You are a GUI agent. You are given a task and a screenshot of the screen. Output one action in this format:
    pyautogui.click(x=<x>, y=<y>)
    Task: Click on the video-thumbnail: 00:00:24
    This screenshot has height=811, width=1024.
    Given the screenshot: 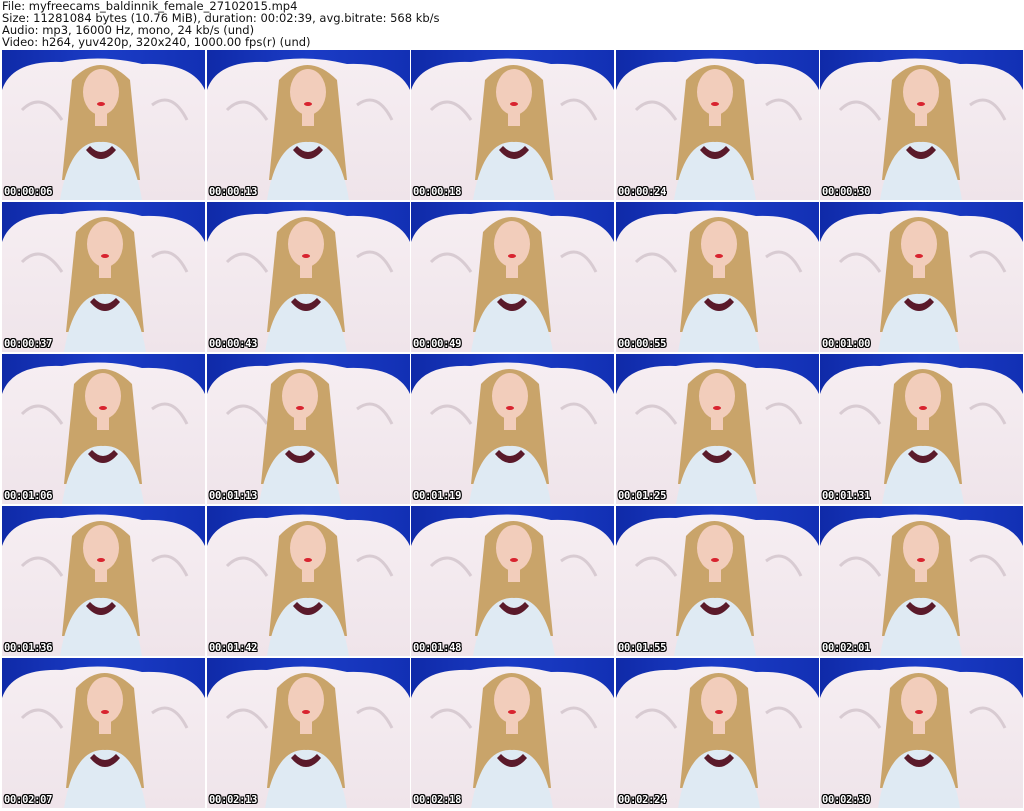 What is the action you would take?
    pyautogui.click(x=717, y=125)
    